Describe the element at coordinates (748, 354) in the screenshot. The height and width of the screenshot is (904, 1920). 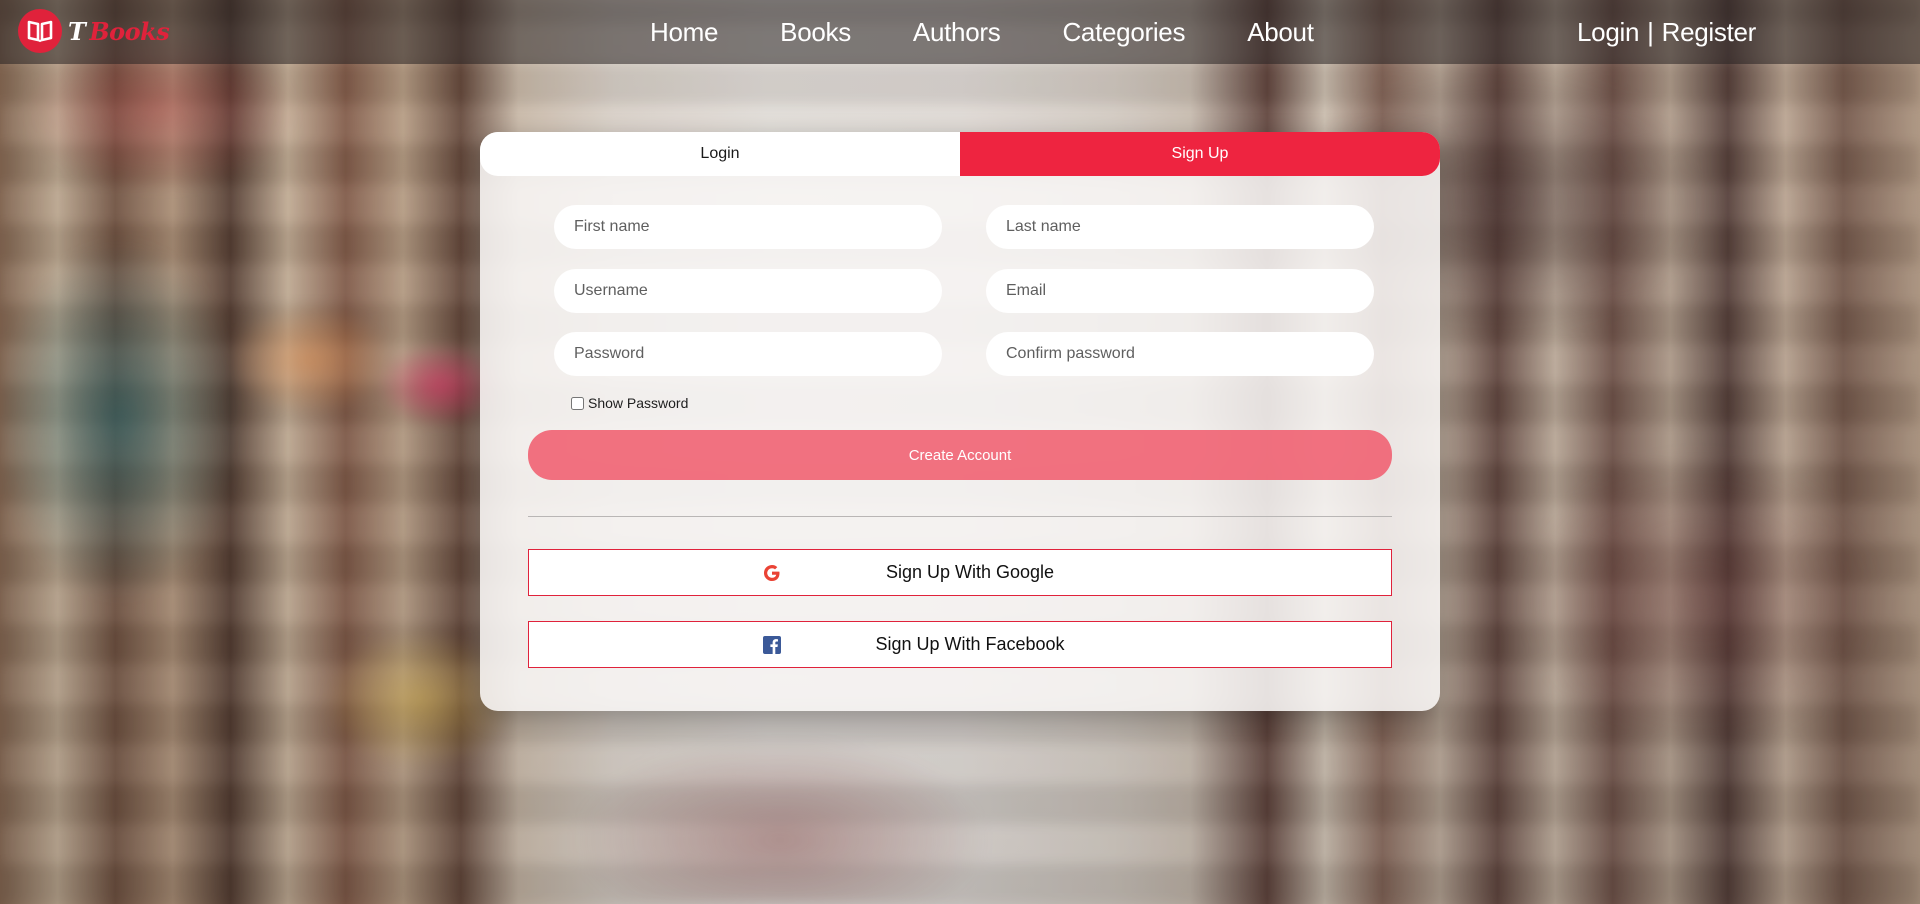
I see `password-input` at that location.